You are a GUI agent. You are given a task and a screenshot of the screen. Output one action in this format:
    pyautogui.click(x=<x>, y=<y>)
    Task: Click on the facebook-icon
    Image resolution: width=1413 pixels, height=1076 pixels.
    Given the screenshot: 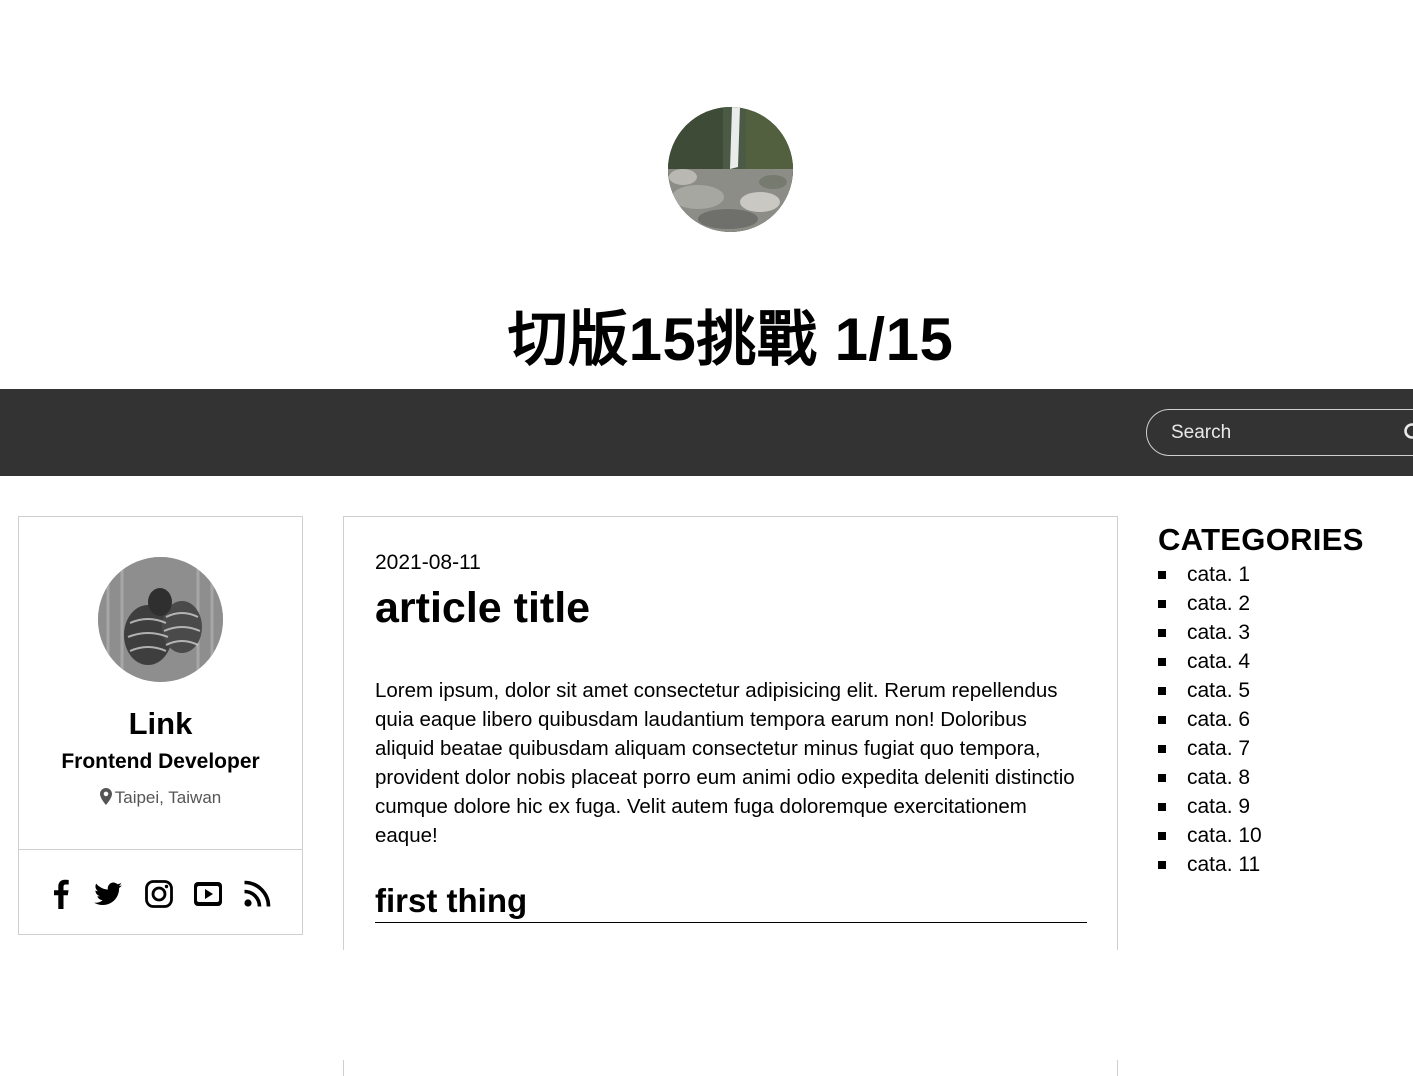 What is the action you would take?
    pyautogui.click(x=61, y=894)
    